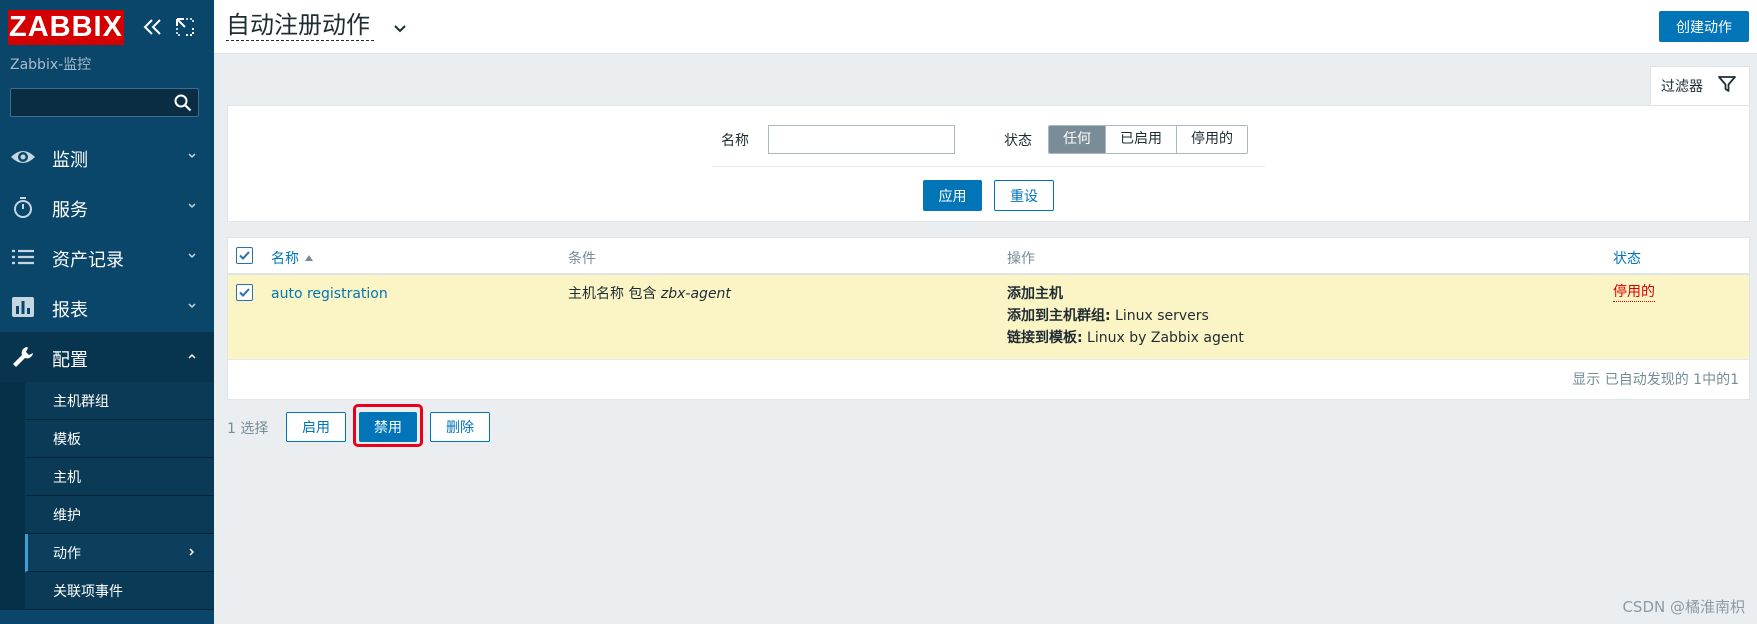 The image size is (1757, 624). I want to click on main-menu: 监测 服务 资产记录 报表 配置, so click(107, 257).